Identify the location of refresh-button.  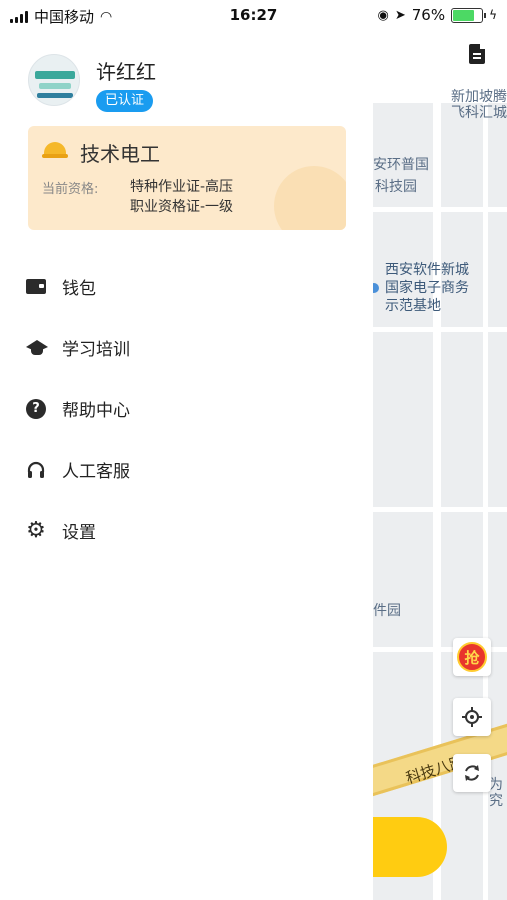
(472, 773).